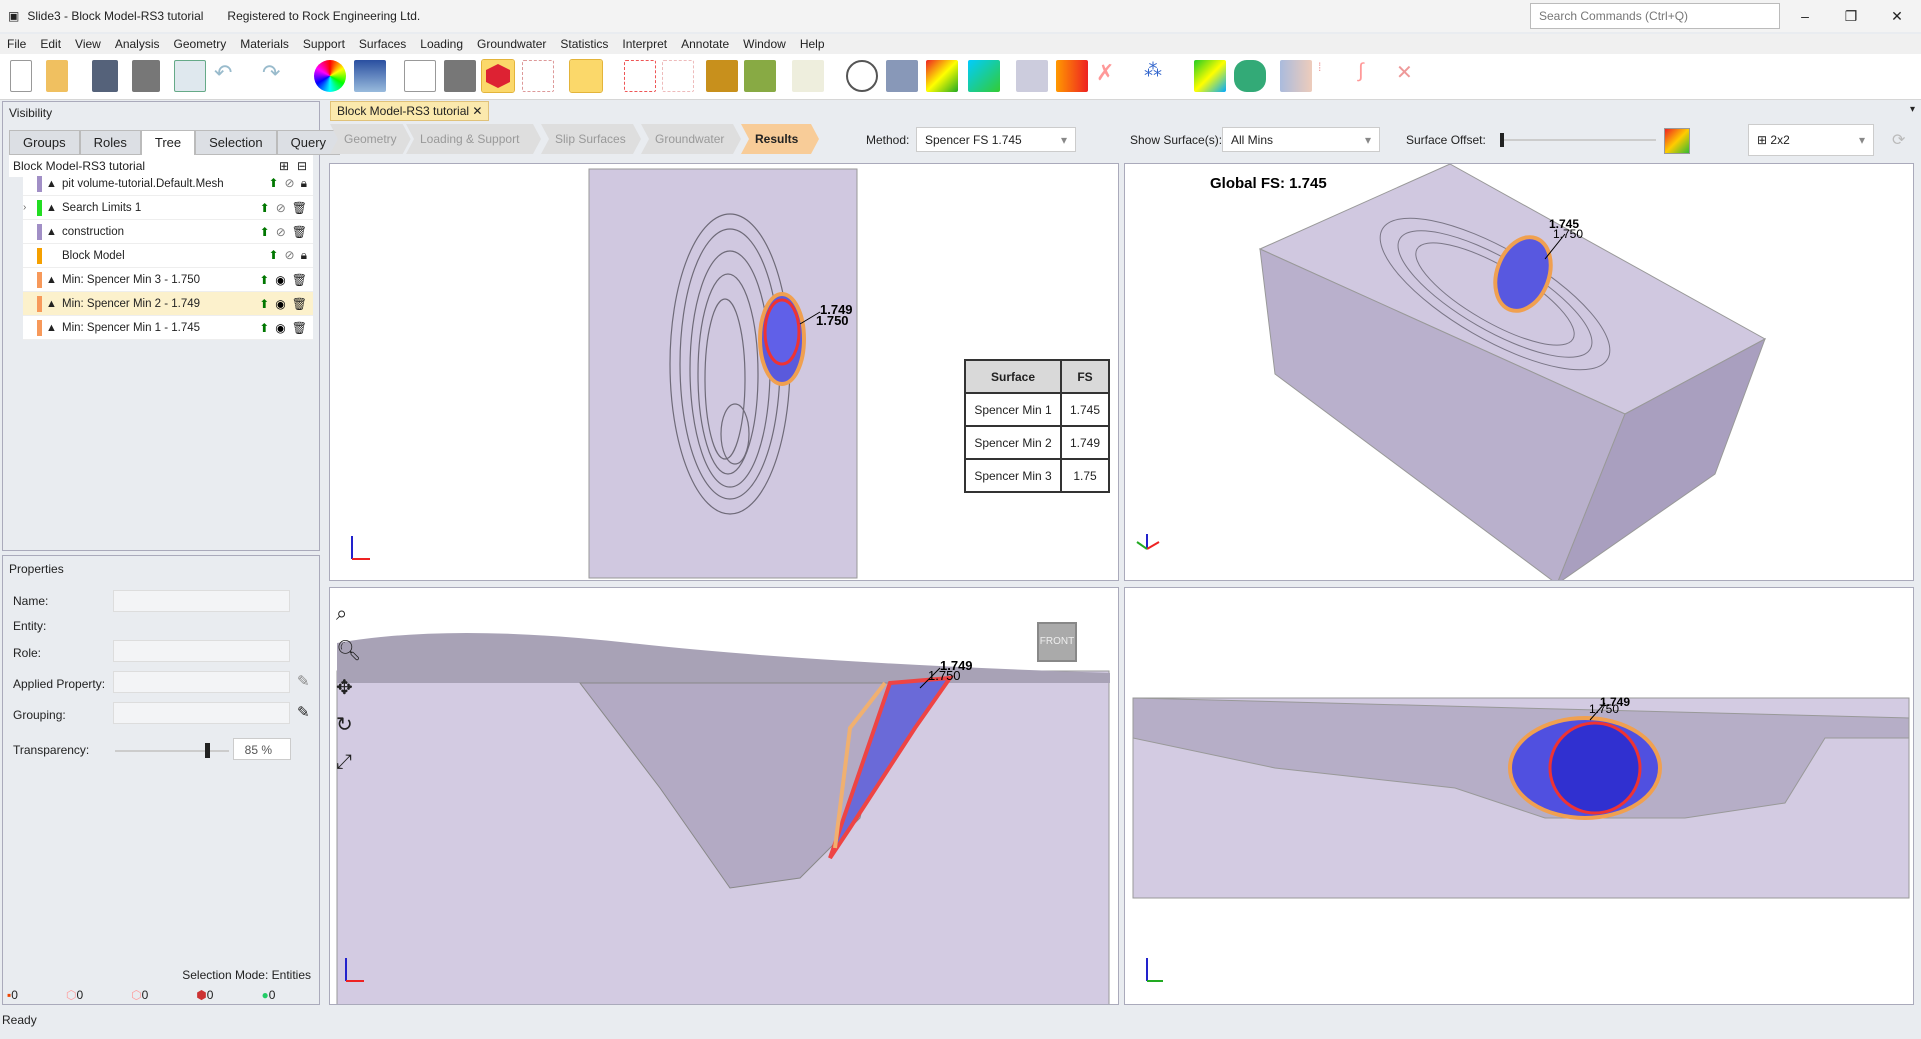  I want to click on grouping-select, so click(201, 713).